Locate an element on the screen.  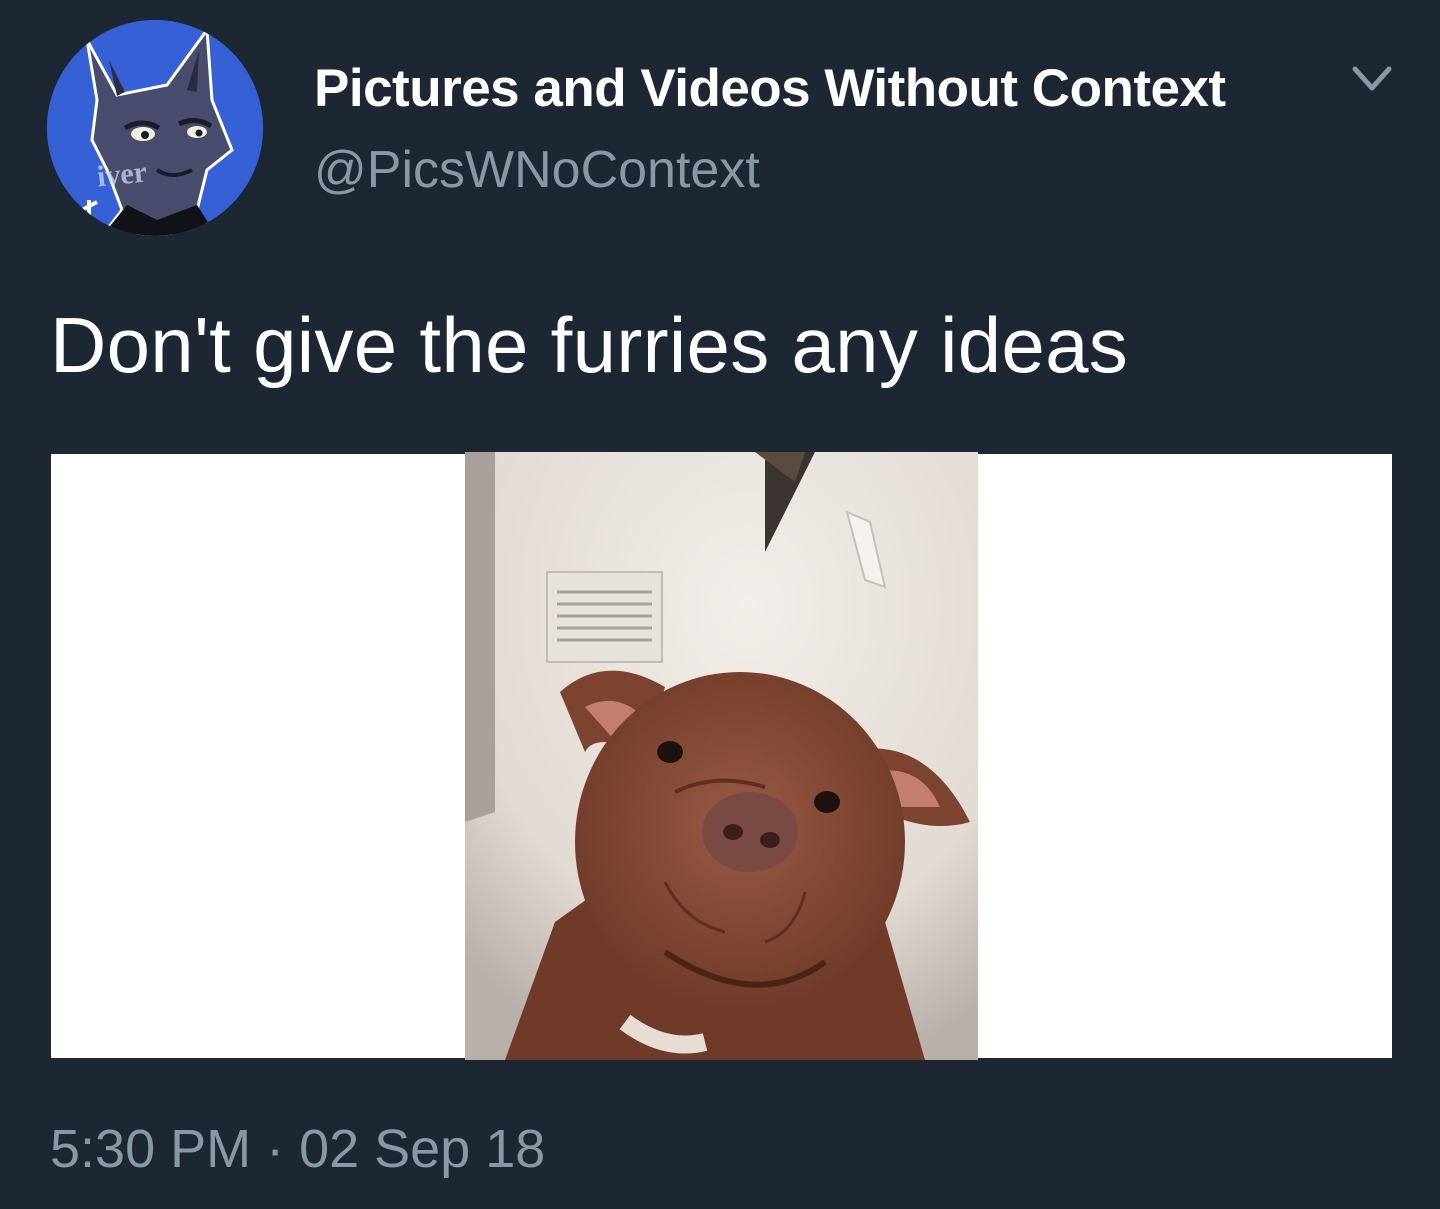
avatar: iver is located at coordinates (155, 128).